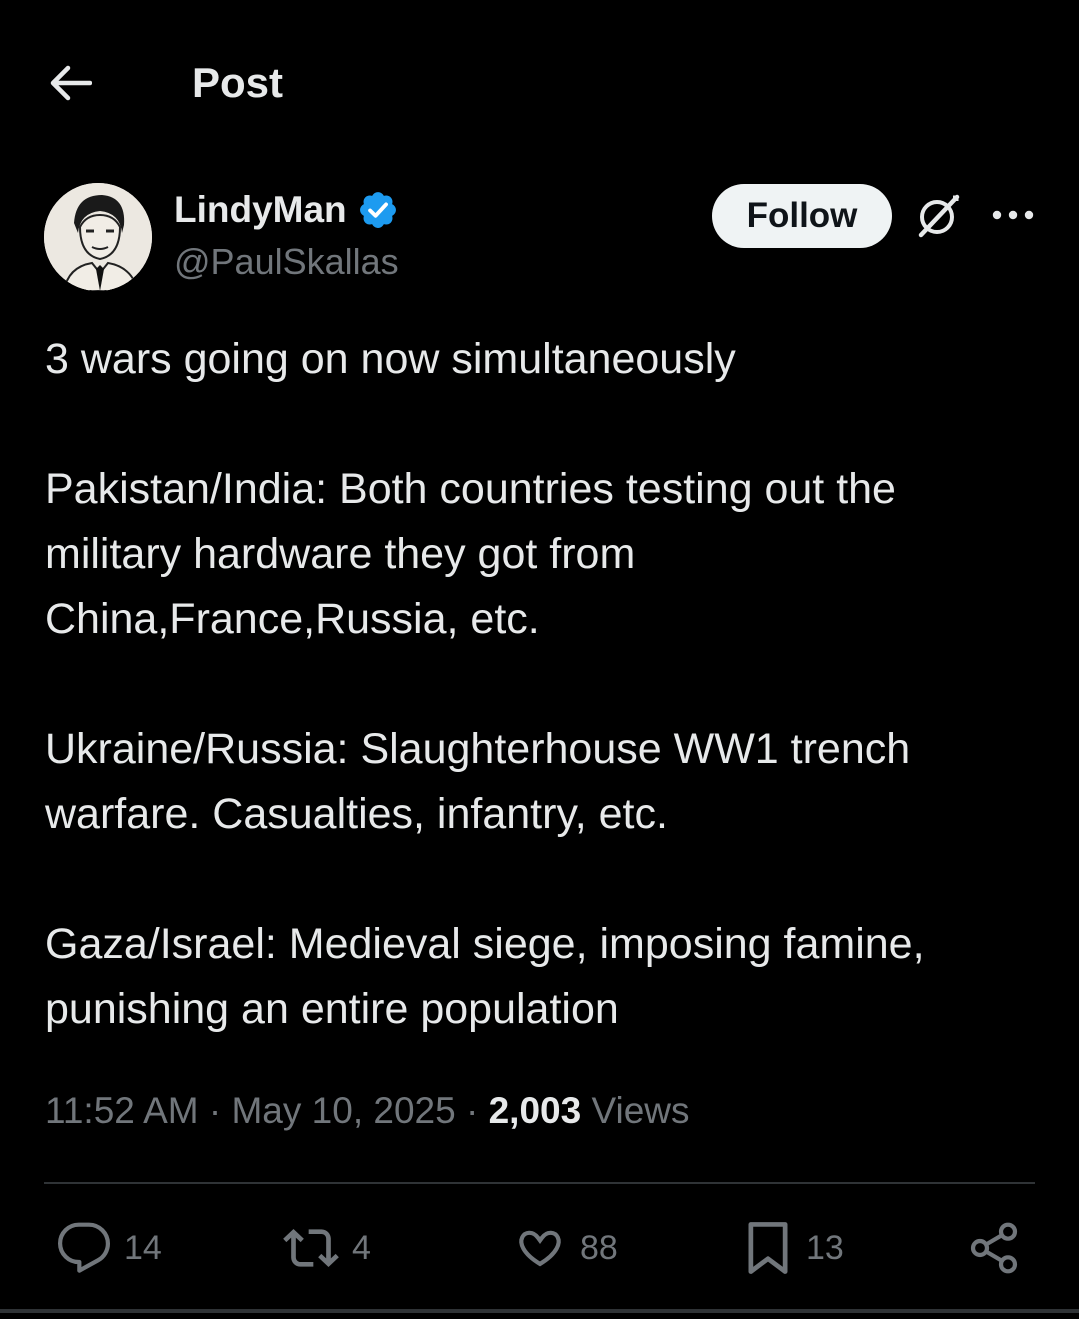  I want to click on repost-icon, so click(311, 1248).